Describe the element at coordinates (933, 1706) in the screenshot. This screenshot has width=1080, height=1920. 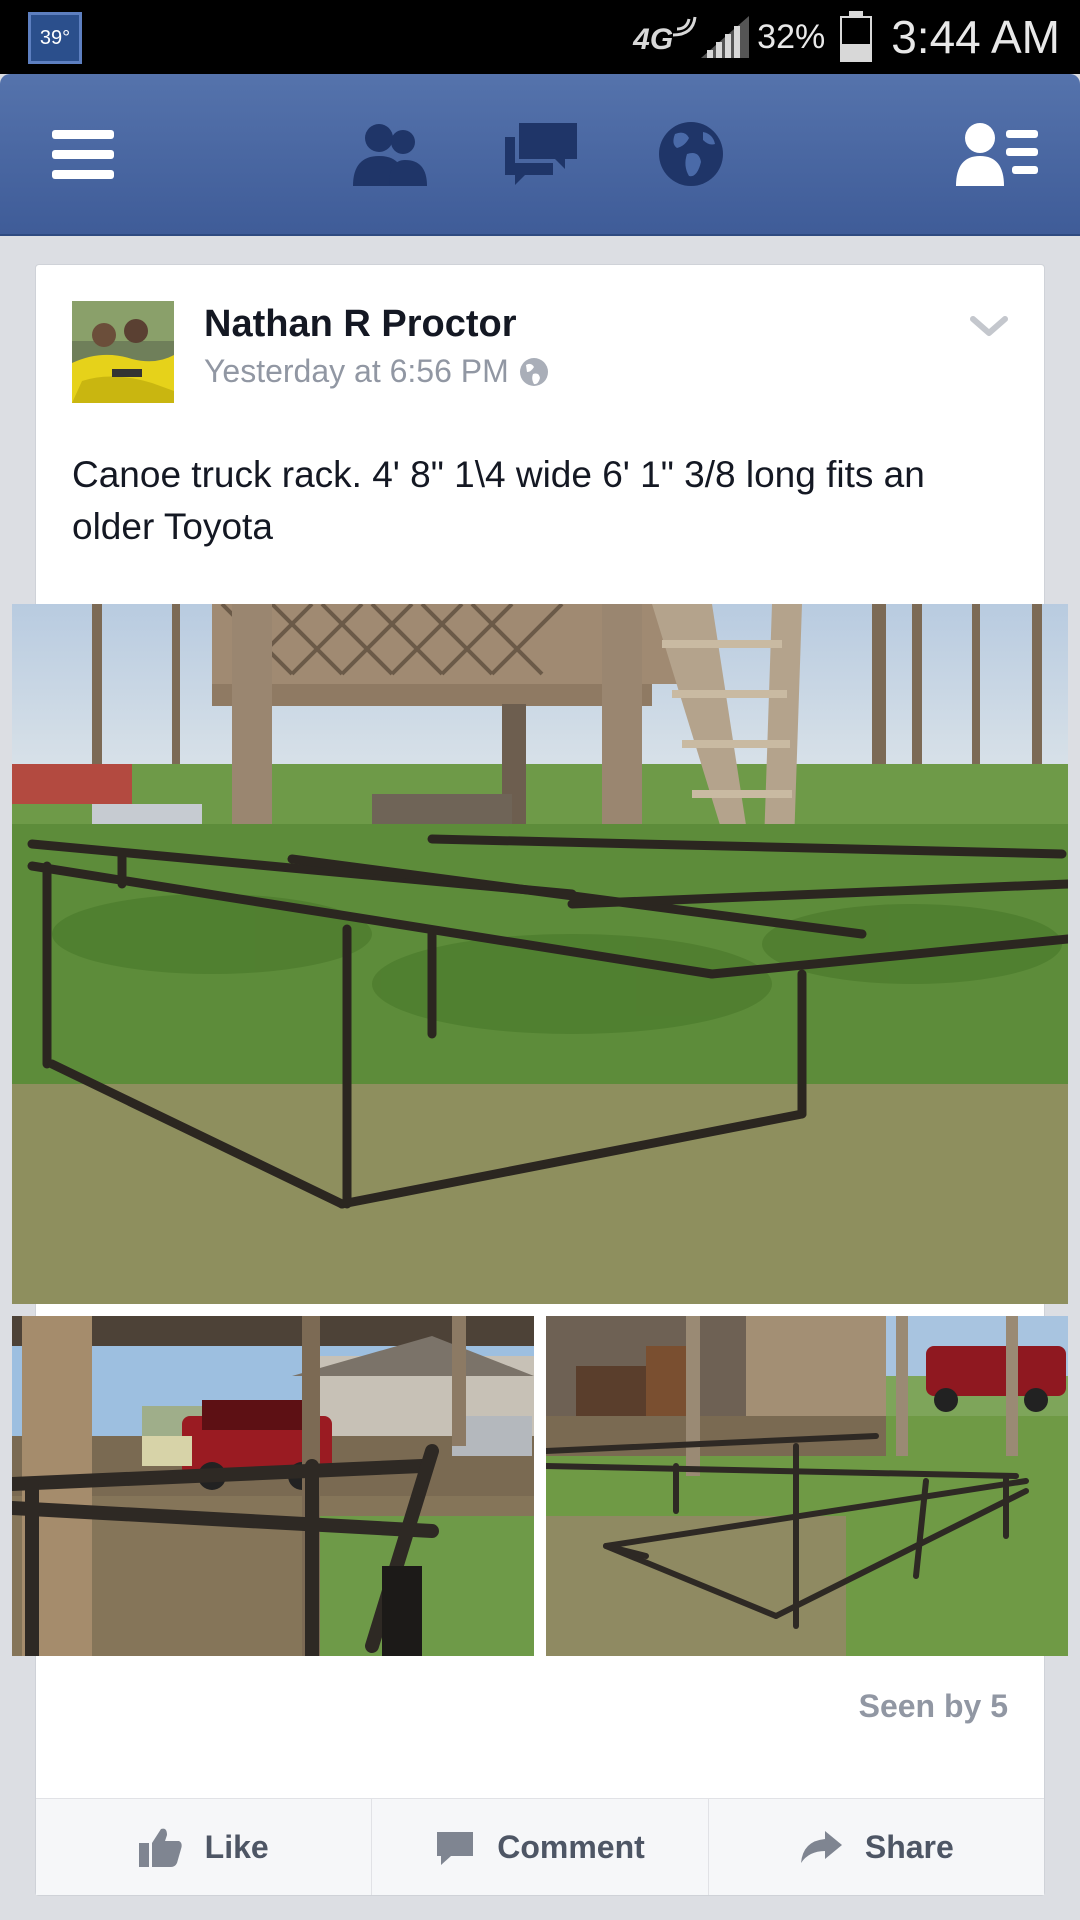
I see `seen-by-count: Seen by 5` at that location.